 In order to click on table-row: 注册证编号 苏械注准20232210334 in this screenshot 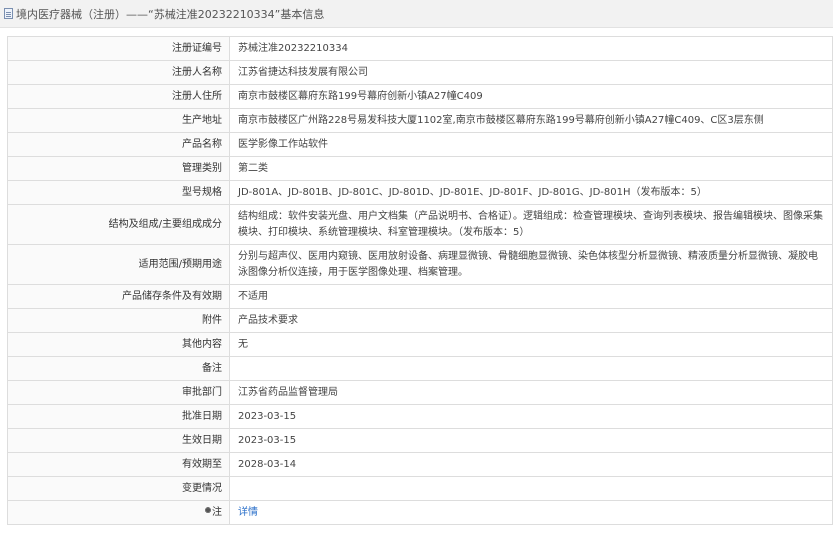, I will do `click(420, 48)`.